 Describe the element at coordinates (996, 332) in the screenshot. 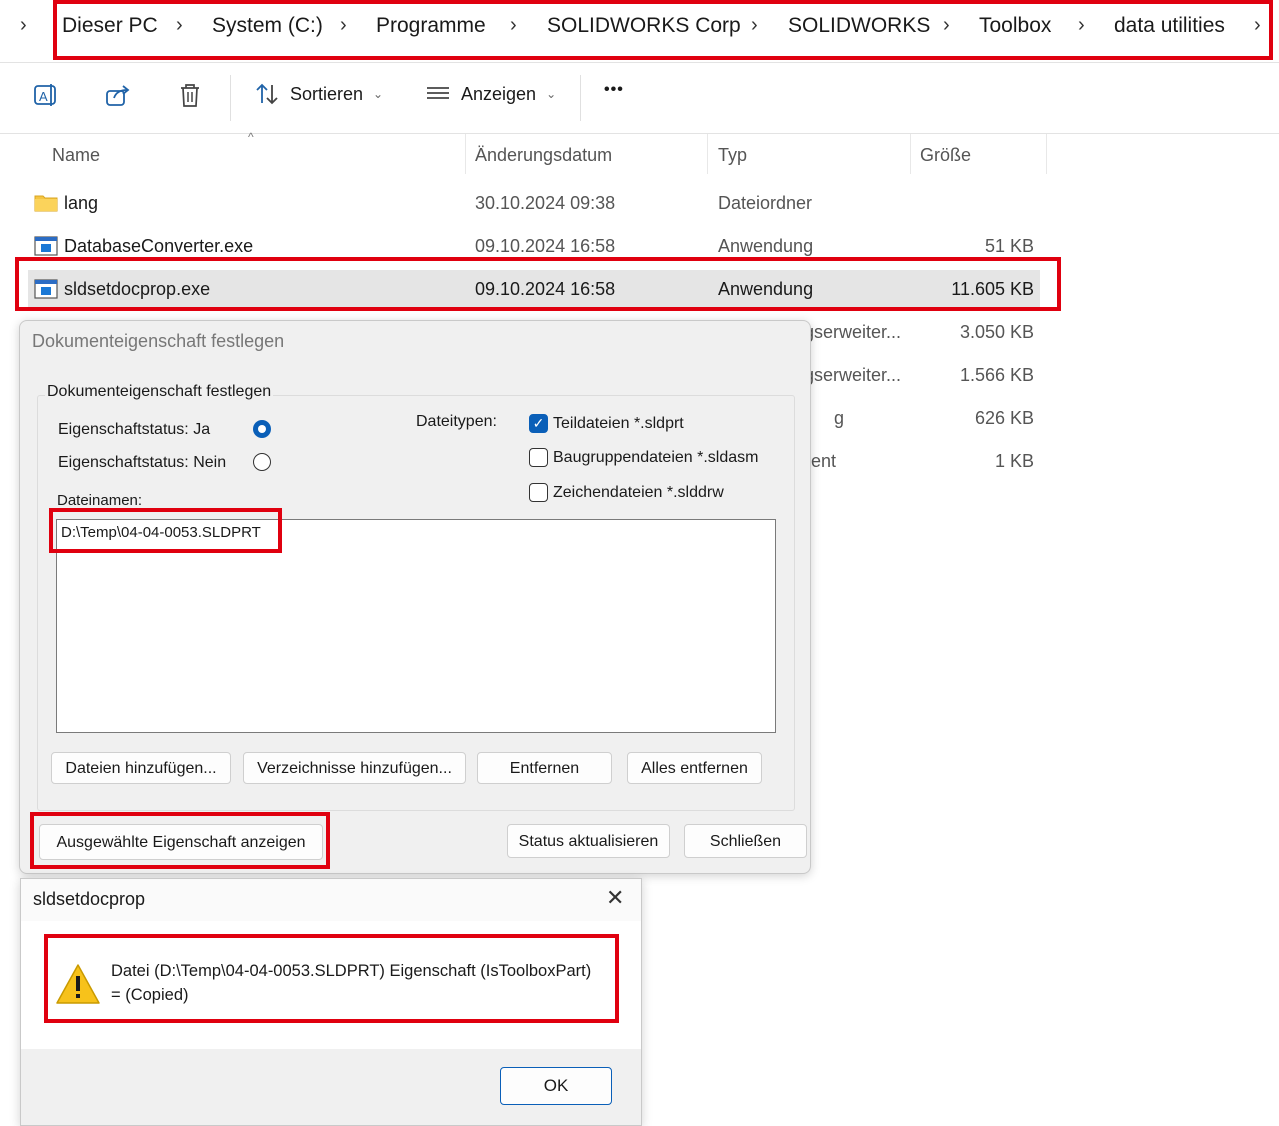

I see `file-size: 3.050 KB` at that location.